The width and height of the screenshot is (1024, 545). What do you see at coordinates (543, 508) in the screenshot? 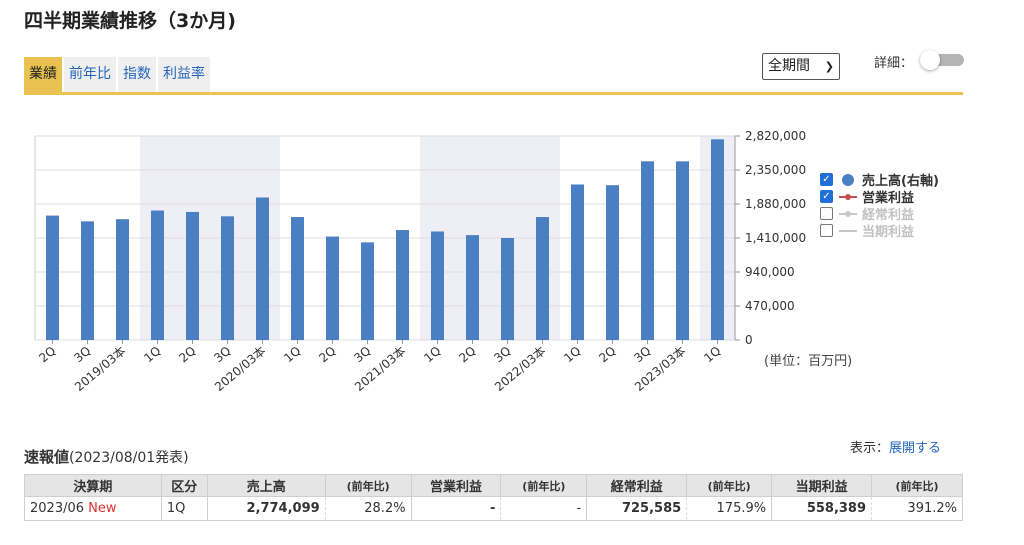
I see `cell-op-yoy: -` at bounding box center [543, 508].